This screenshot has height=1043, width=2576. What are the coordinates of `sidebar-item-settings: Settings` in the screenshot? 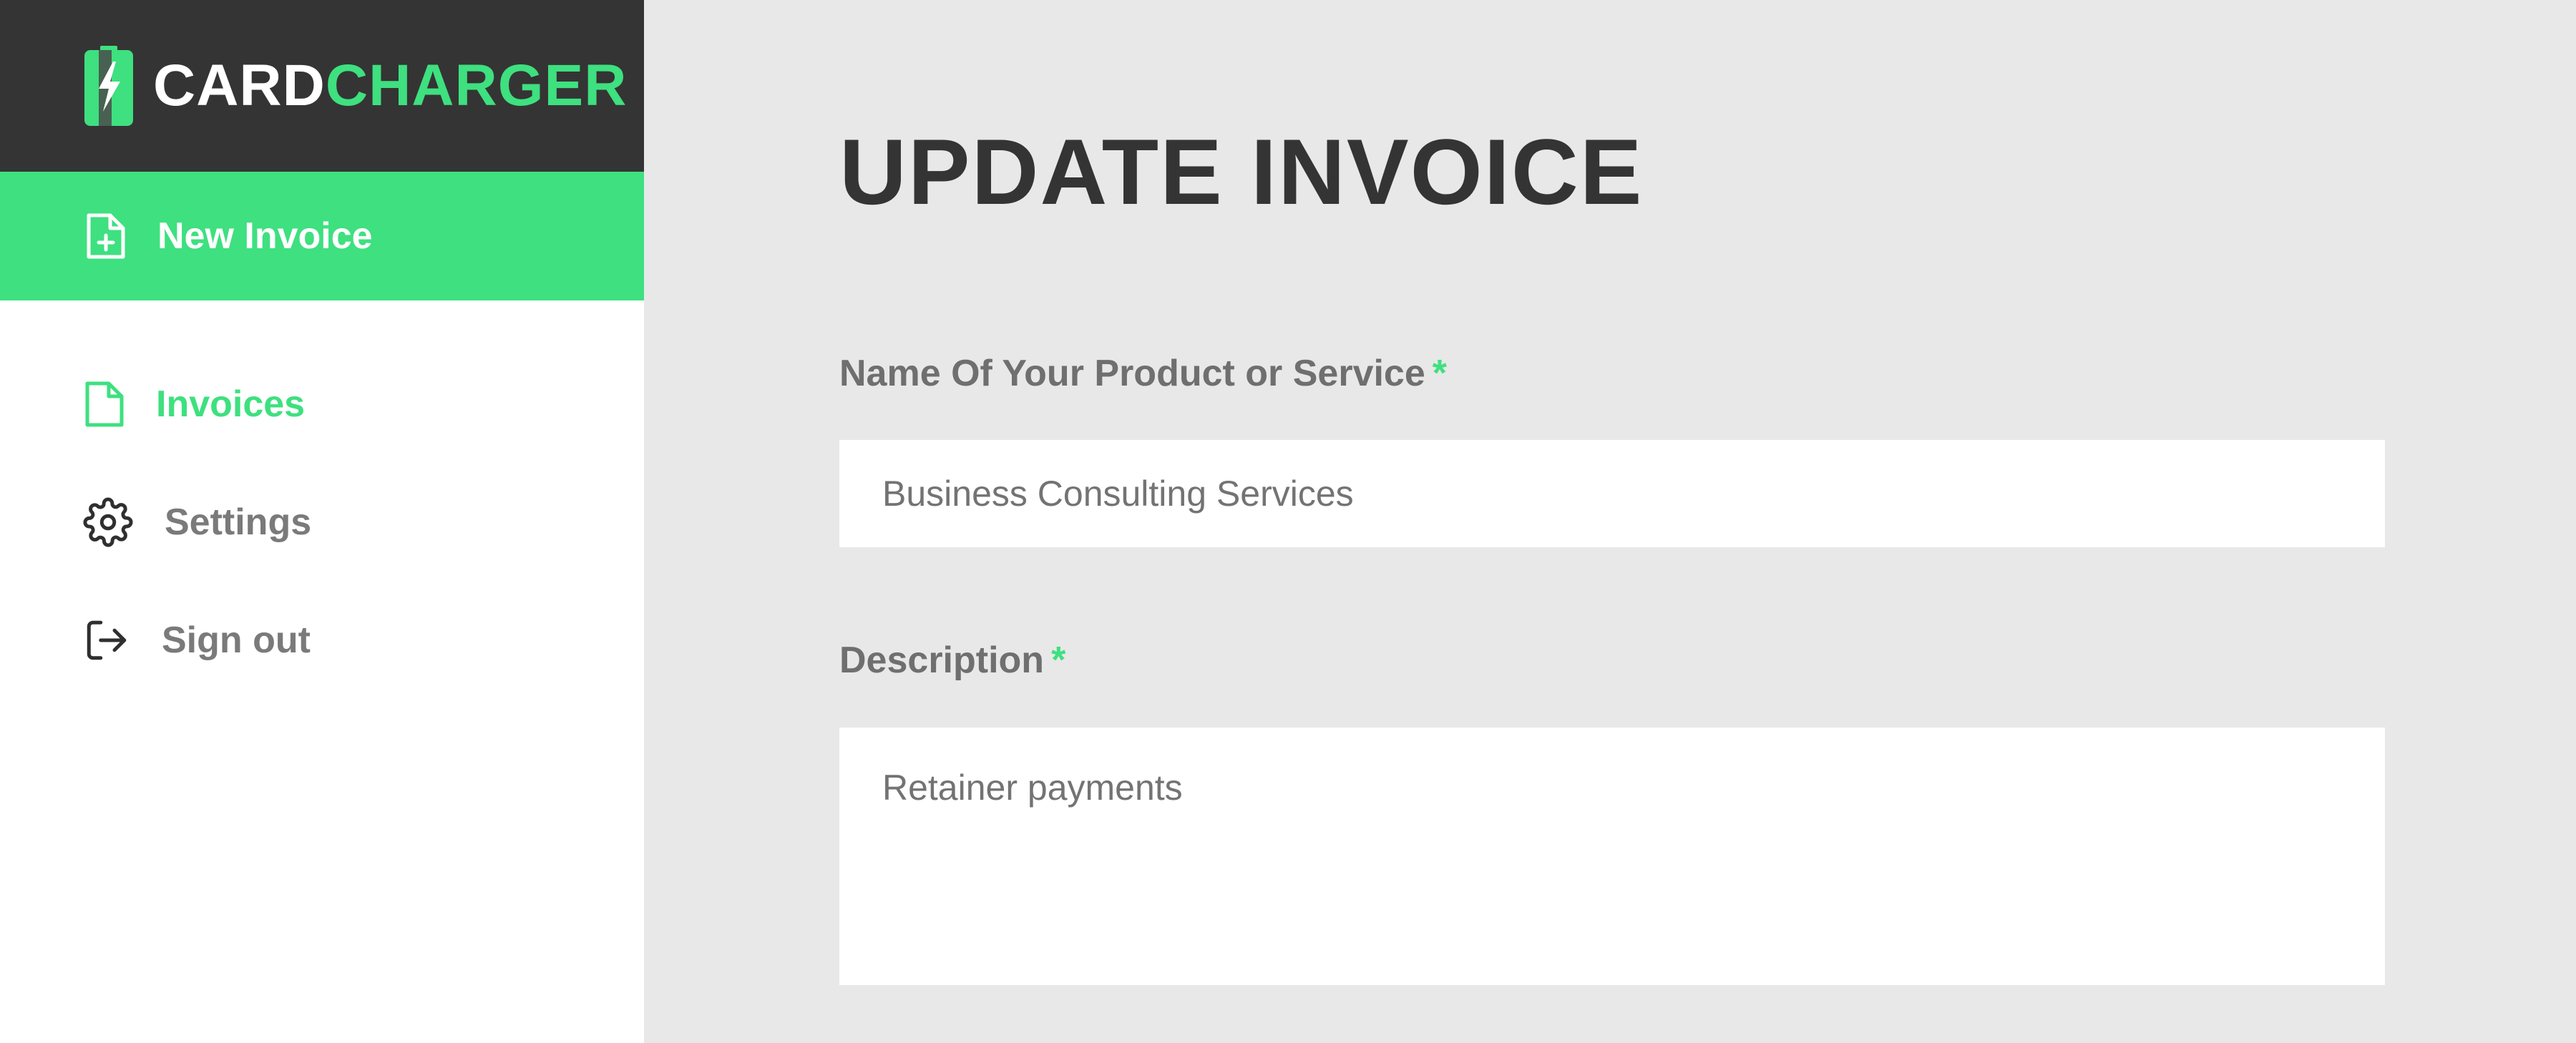 It's located at (322, 522).